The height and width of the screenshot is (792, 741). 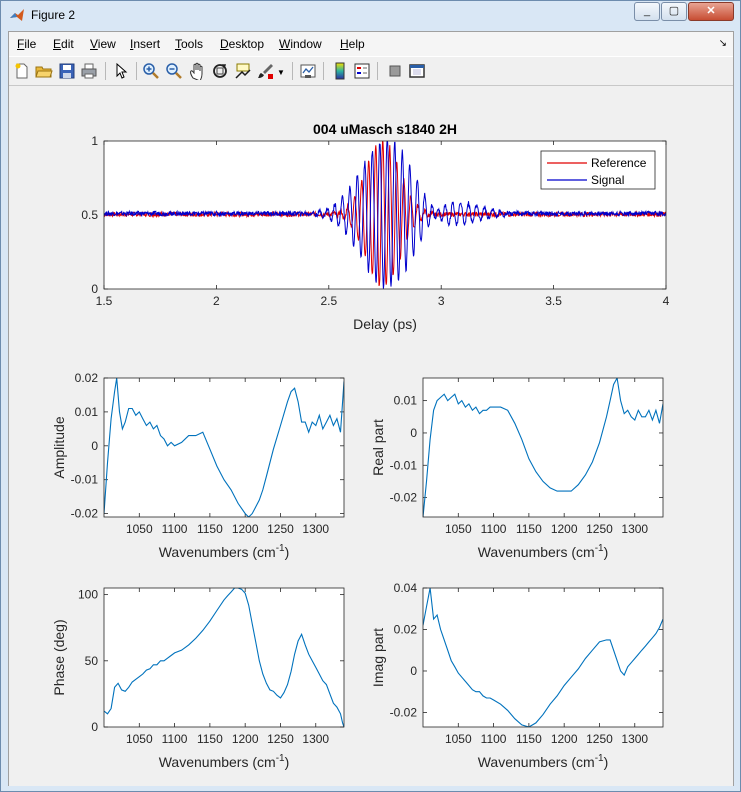 What do you see at coordinates (59, 447) in the screenshot?
I see `y-axis-label: Amplitude` at bounding box center [59, 447].